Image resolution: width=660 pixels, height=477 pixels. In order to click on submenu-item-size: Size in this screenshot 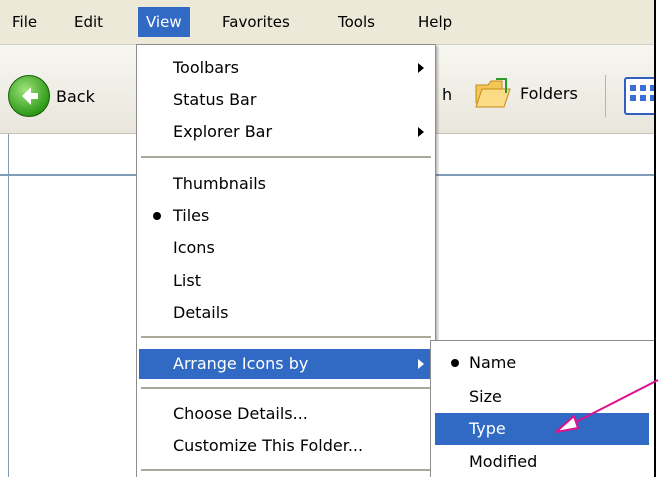, I will do `click(542, 397)`.